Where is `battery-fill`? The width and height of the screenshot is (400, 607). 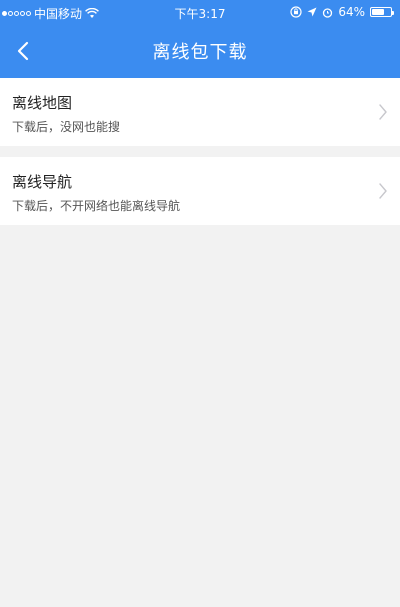
battery-fill is located at coordinates (378, 12).